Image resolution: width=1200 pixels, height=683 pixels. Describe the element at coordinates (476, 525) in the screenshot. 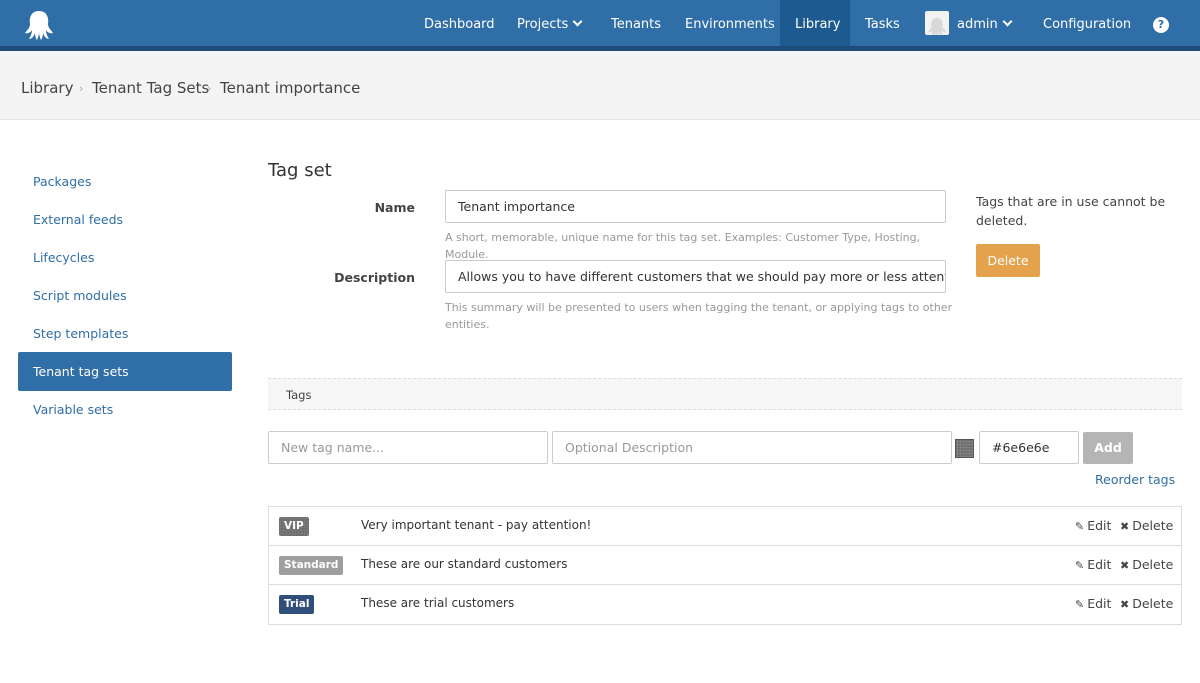

I see `tag-description: Very important tenant - pay attention!` at that location.